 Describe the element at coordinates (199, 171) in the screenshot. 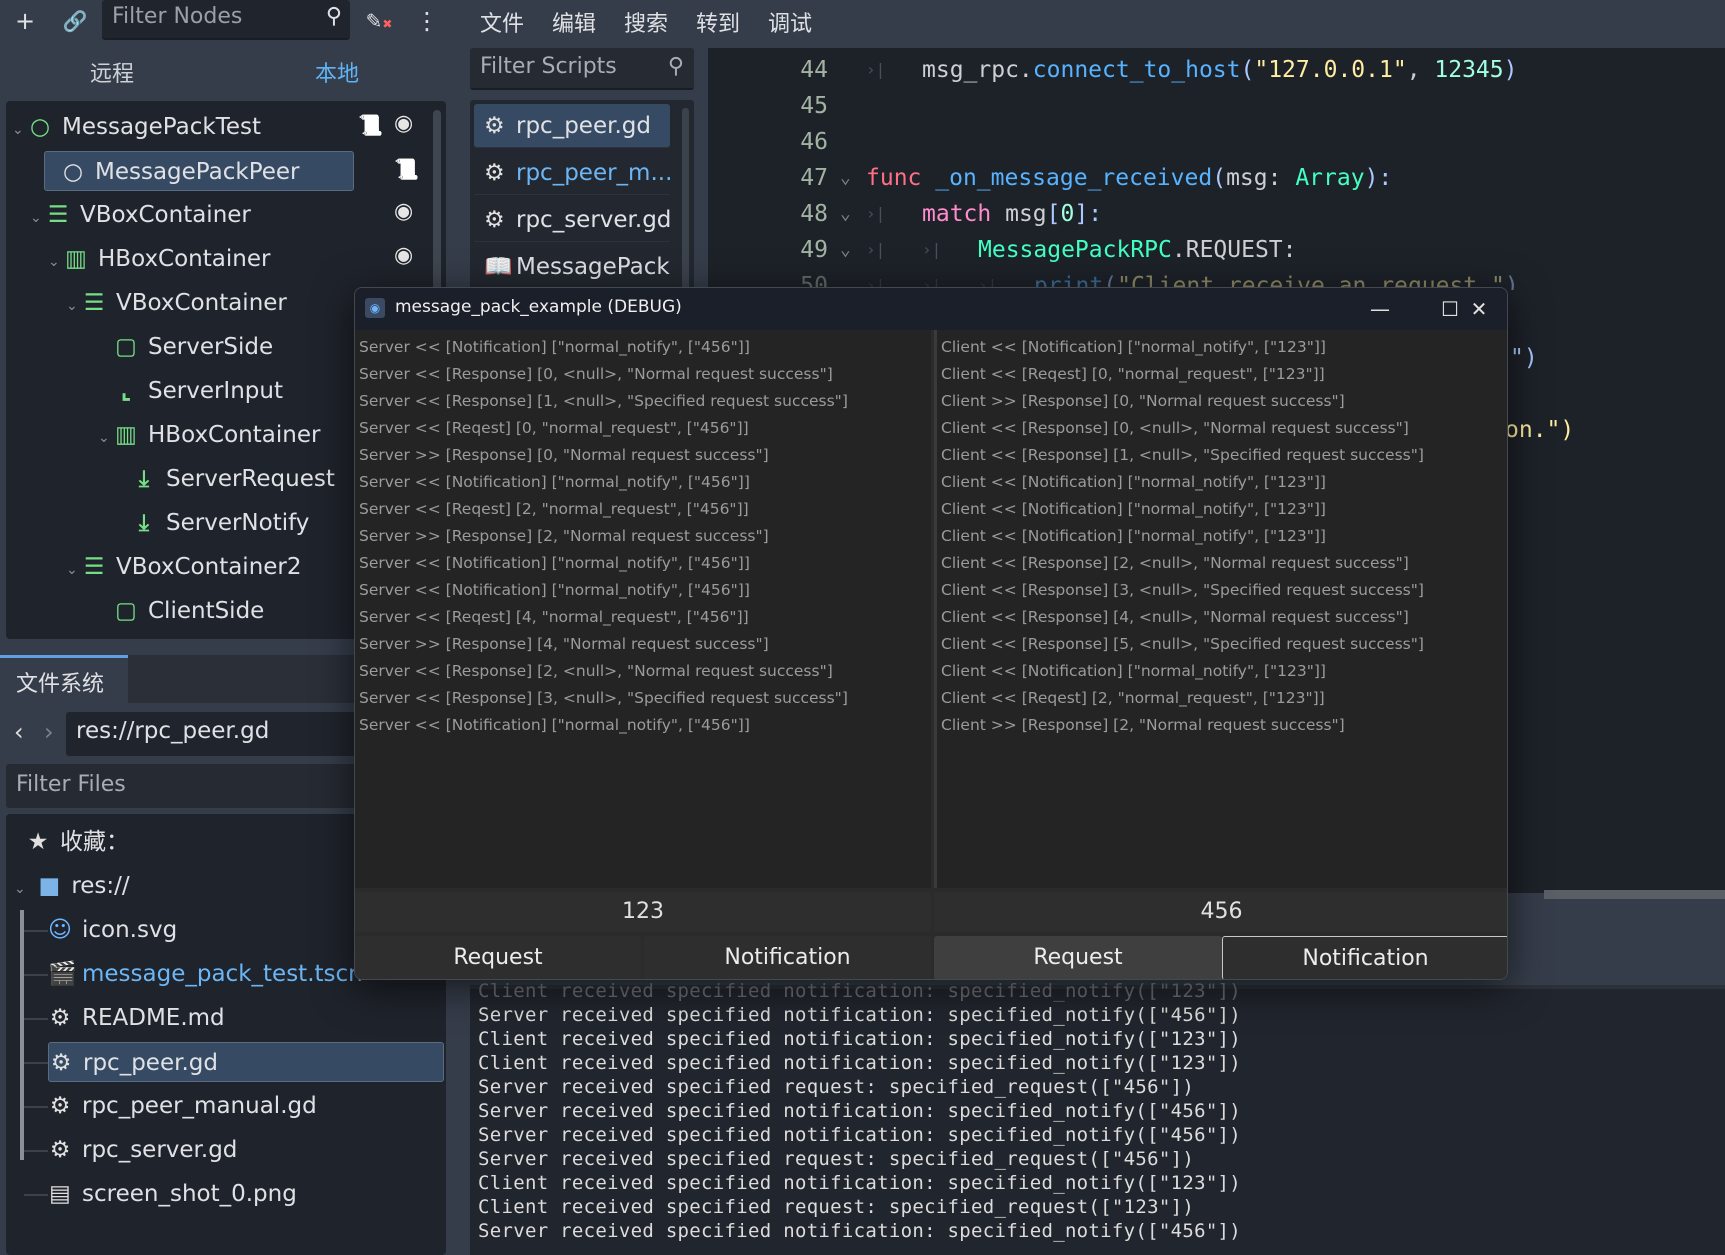

I see `scene-node-messagepackpeer: ○ MessagePackPeer` at that location.